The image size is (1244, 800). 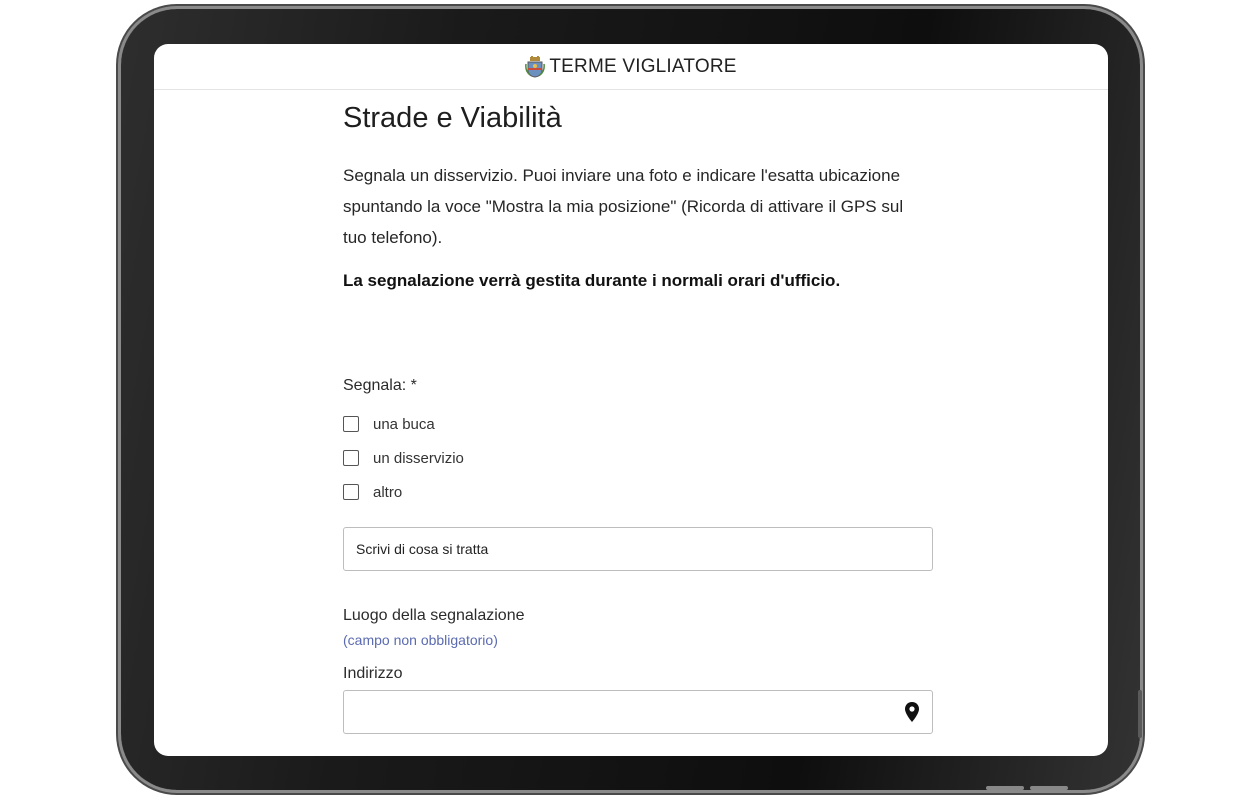 I want to click on page-title: Strade e Viabilità, so click(x=452, y=118).